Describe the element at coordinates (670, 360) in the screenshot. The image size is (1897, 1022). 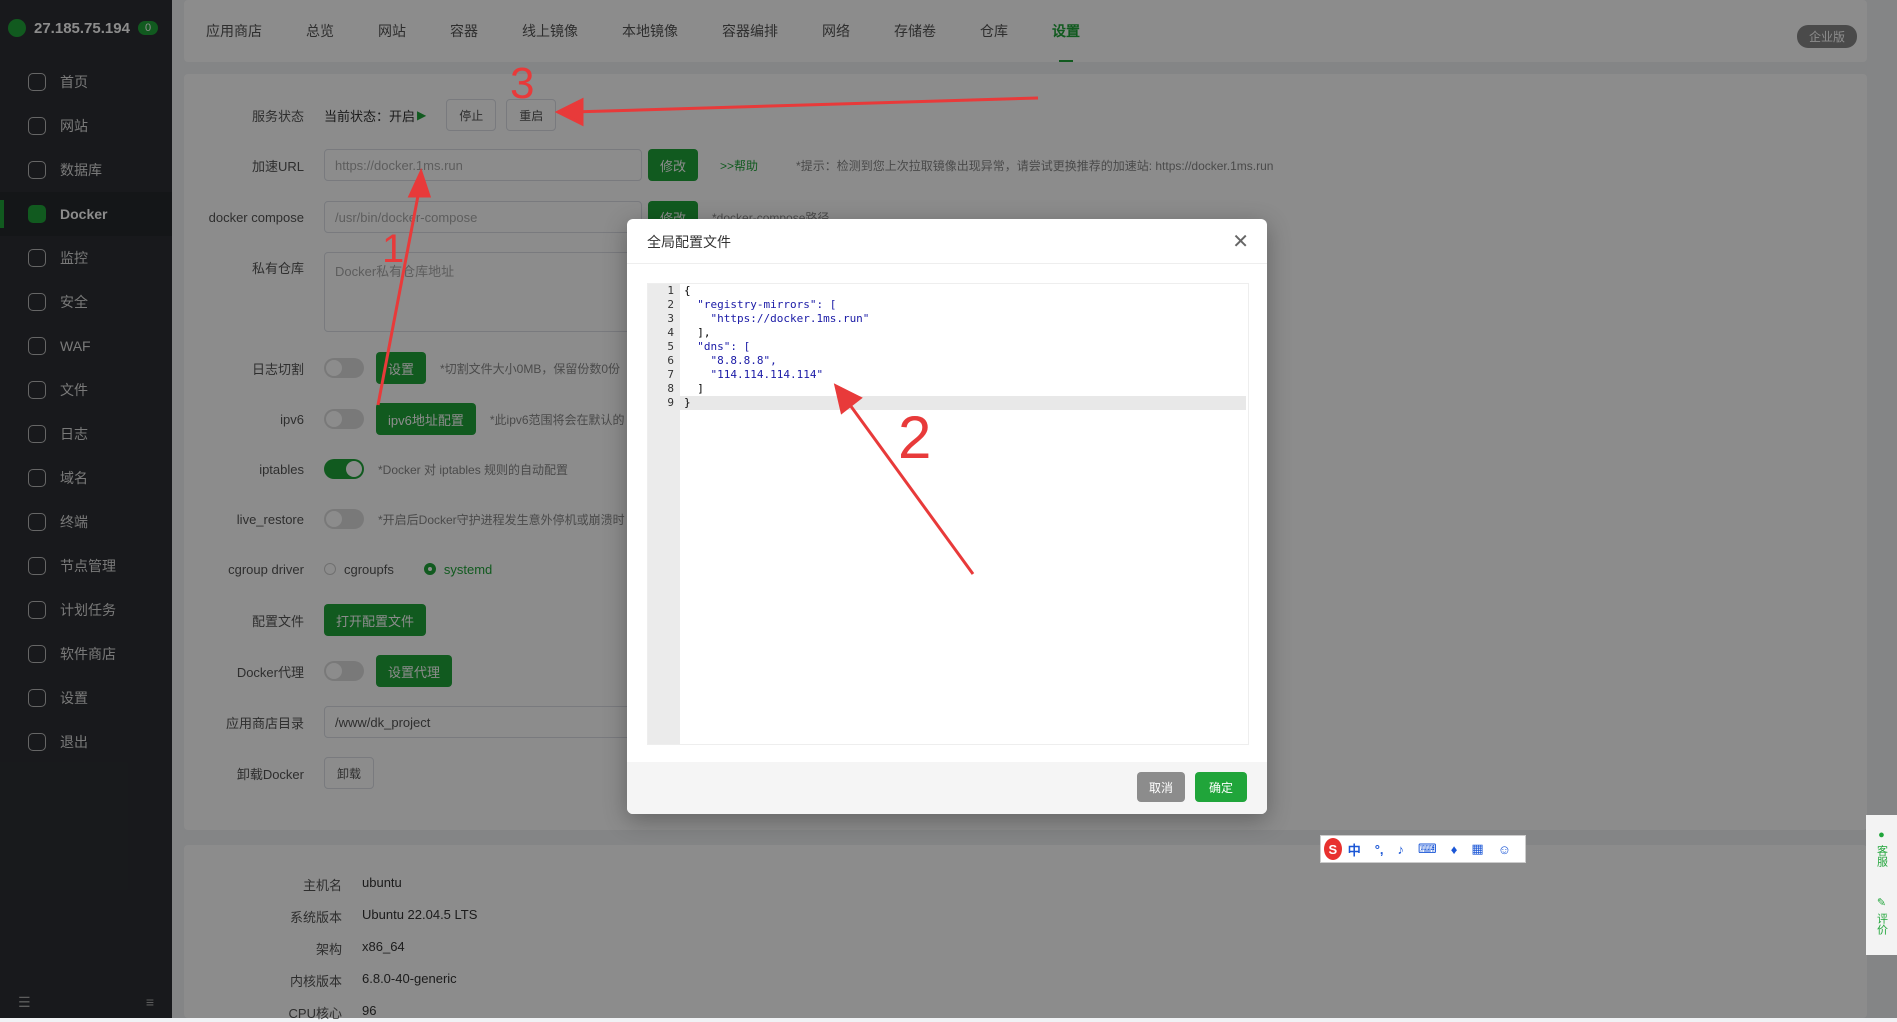
I see `line-number: 6` at that location.